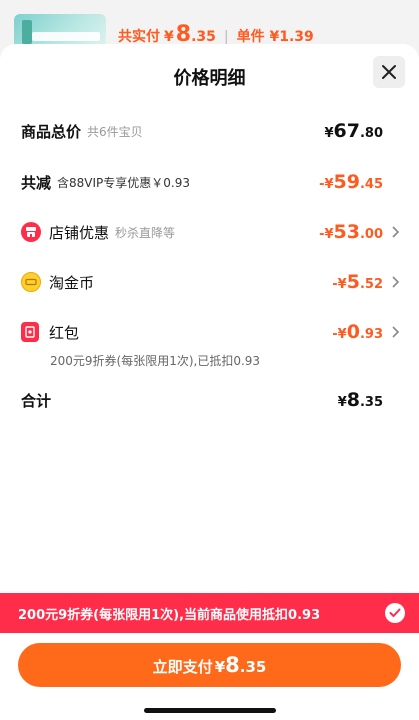 The width and height of the screenshot is (419, 720). What do you see at coordinates (155, 361) in the screenshot?
I see `red-packet-sub-note: 200元9折券(每张限用1次),已抵扣0.93` at bounding box center [155, 361].